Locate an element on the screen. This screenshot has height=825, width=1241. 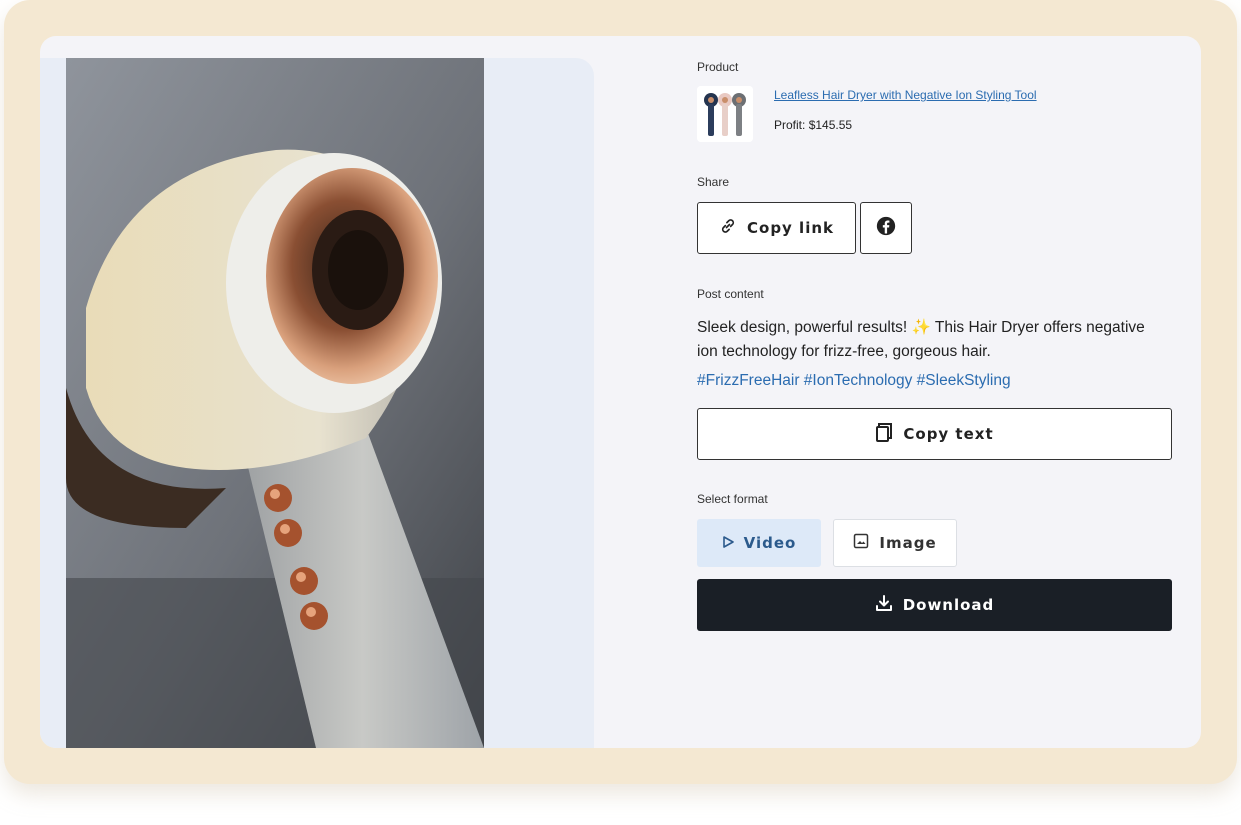
facebook-share-button is located at coordinates (886, 228).